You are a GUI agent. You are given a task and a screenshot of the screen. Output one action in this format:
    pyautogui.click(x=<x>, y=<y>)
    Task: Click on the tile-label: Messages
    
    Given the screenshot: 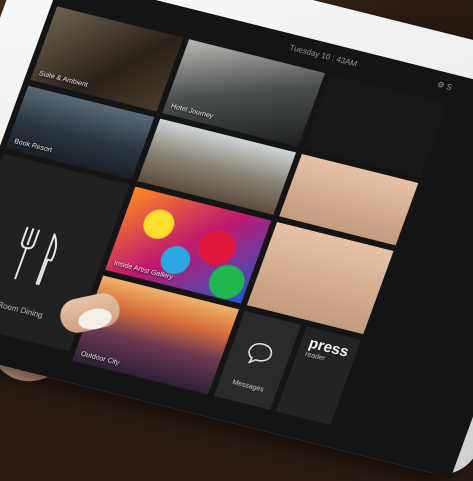 What is the action you would take?
    pyautogui.click(x=248, y=386)
    